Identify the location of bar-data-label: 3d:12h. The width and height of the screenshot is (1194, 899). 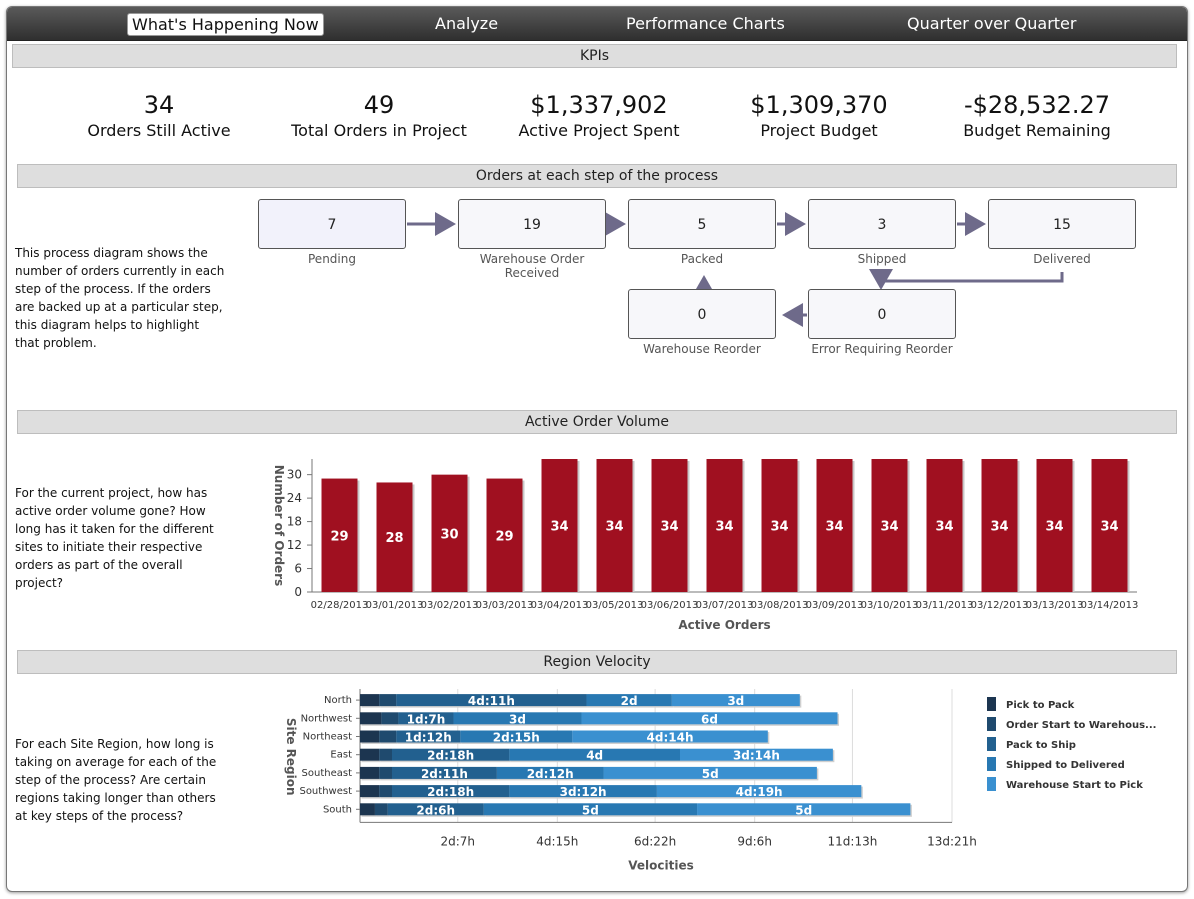
(583, 792).